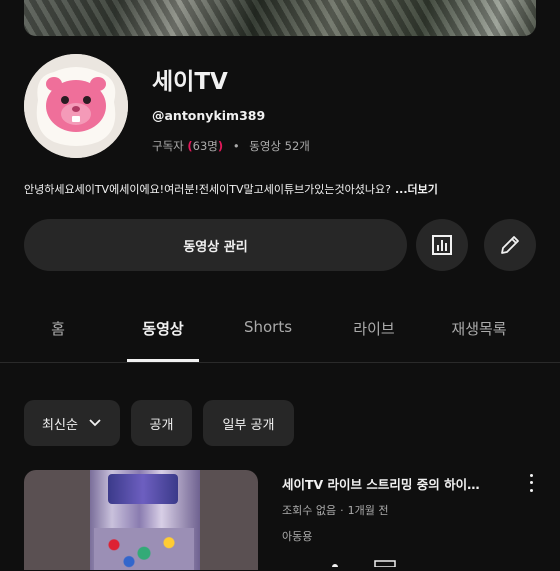  What do you see at coordinates (268, 327) in the screenshot?
I see `tab-shorts: Shorts` at bounding box center [268, 327].